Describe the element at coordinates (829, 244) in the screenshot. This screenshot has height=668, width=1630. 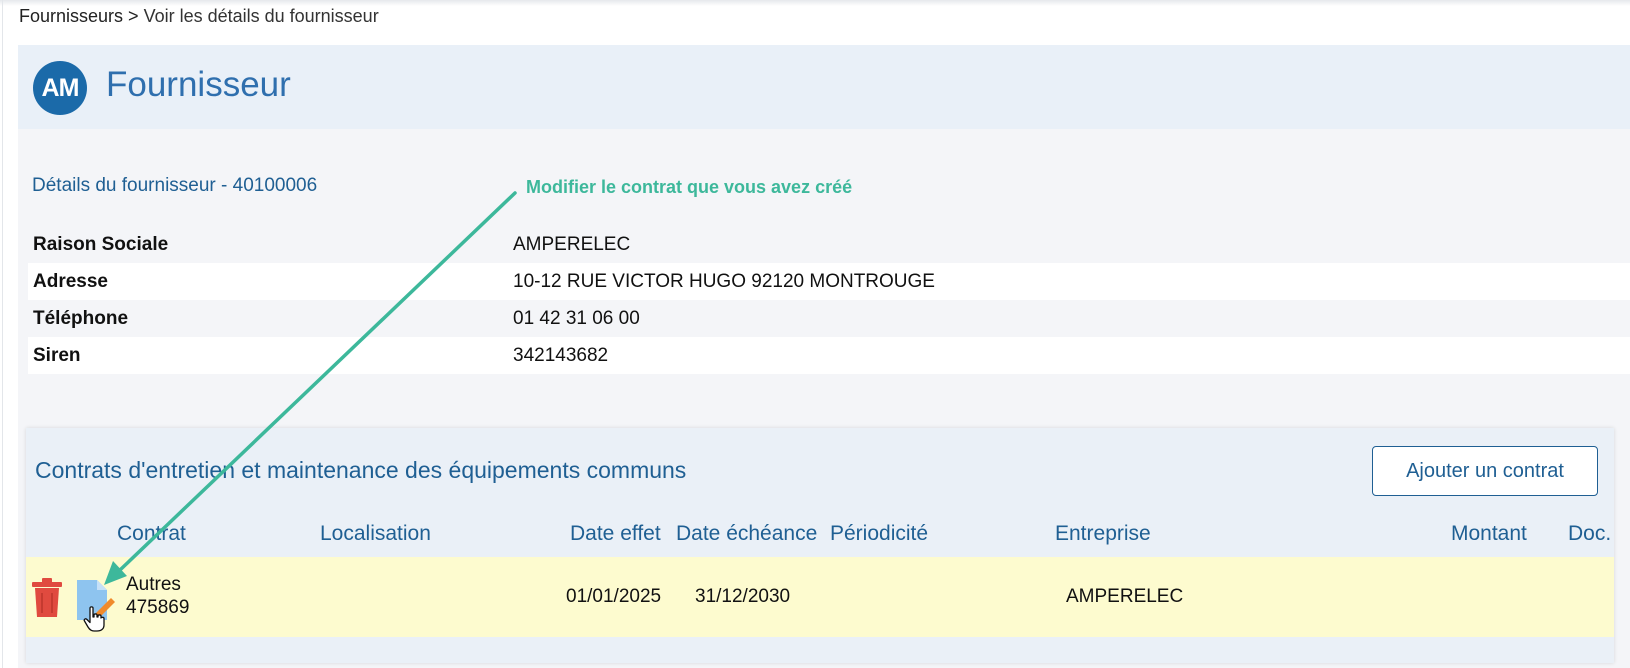
I see `detail-row-raison-sociale: Raison Sociale AMPERELEC` at that location.